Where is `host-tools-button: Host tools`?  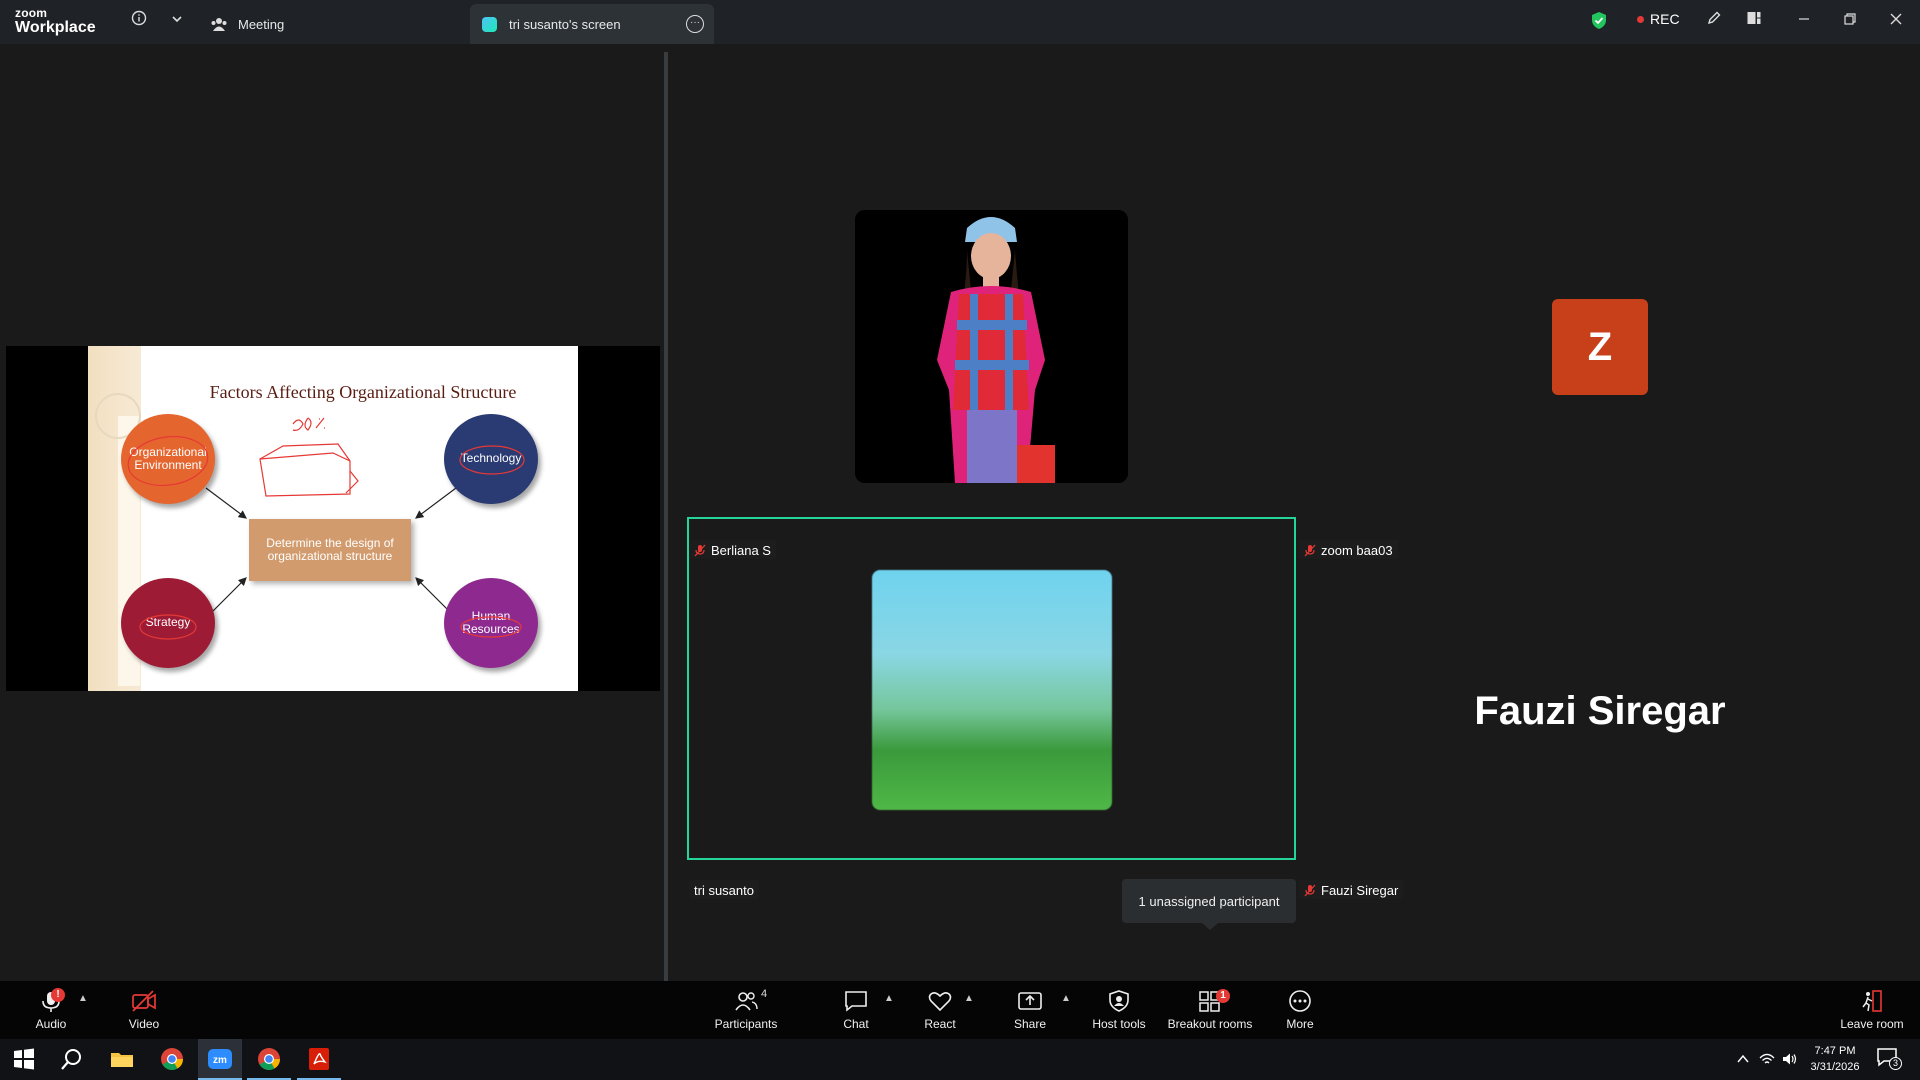
host-tools-button: Host tools is located at coordinates (1119, 1011).